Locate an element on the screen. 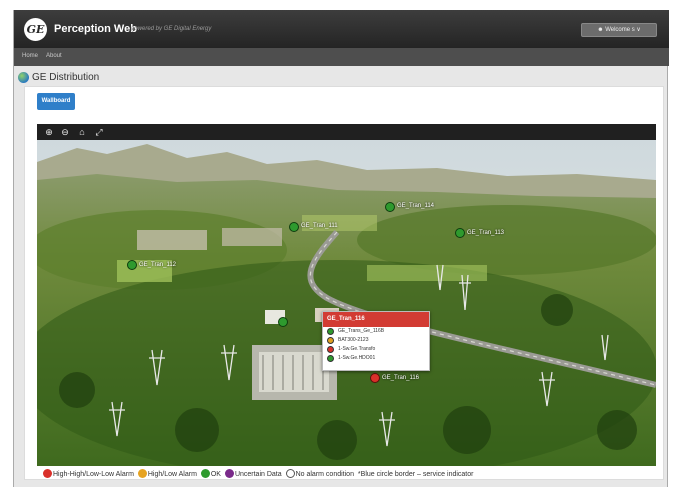 This screenshot has width=681, height=487. globe-icon is located at coordinates (23, 77).